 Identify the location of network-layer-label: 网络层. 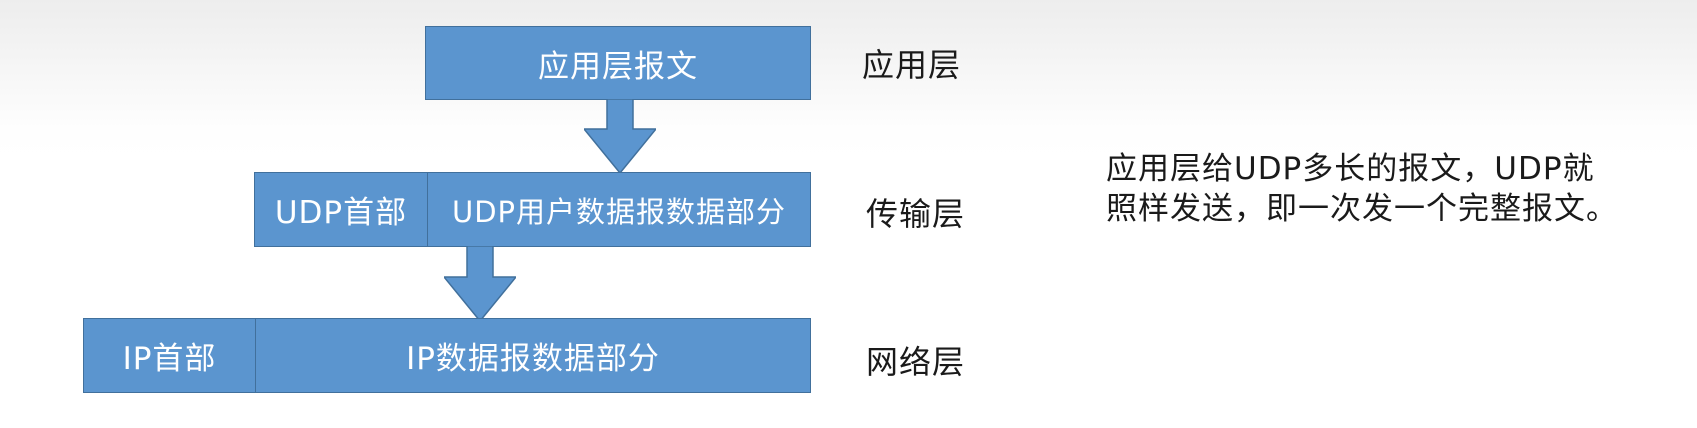
(916, 362).